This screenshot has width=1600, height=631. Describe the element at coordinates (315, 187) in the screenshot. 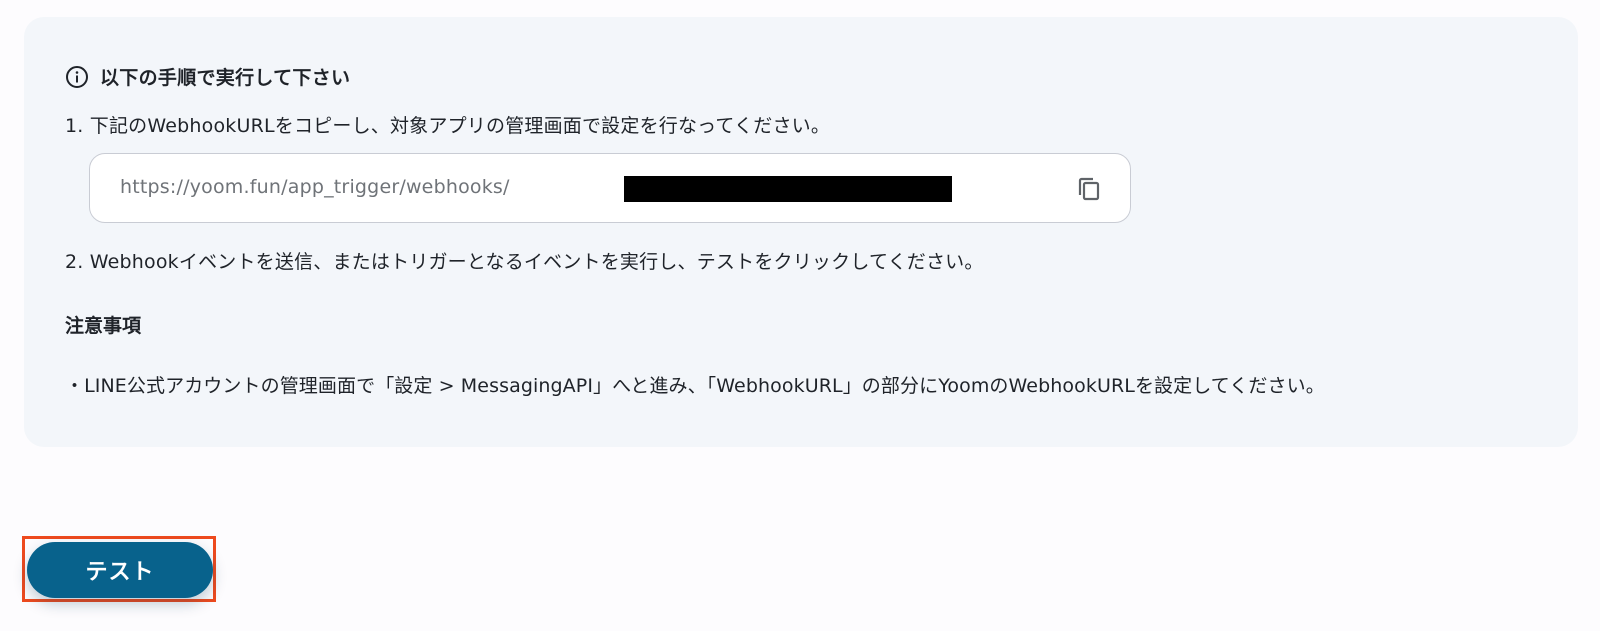

I see `webhook-url-text: https://yoom.fun/app_trigger/webhooks/` at that location.